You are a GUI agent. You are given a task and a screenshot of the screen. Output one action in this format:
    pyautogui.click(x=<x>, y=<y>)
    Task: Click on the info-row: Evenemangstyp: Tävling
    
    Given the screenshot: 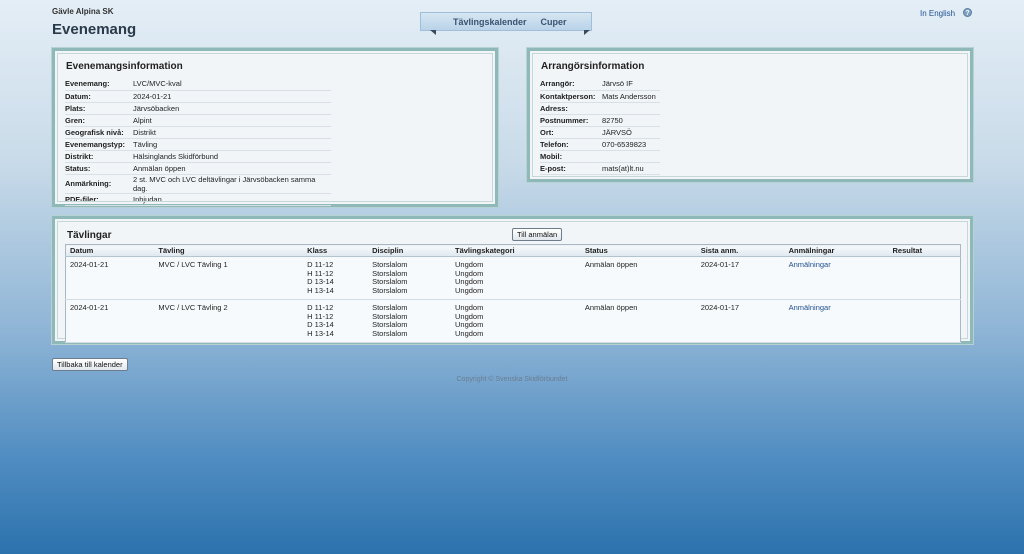 What is the action you would take?
    pyautogui.click(x=198, y=144)
    